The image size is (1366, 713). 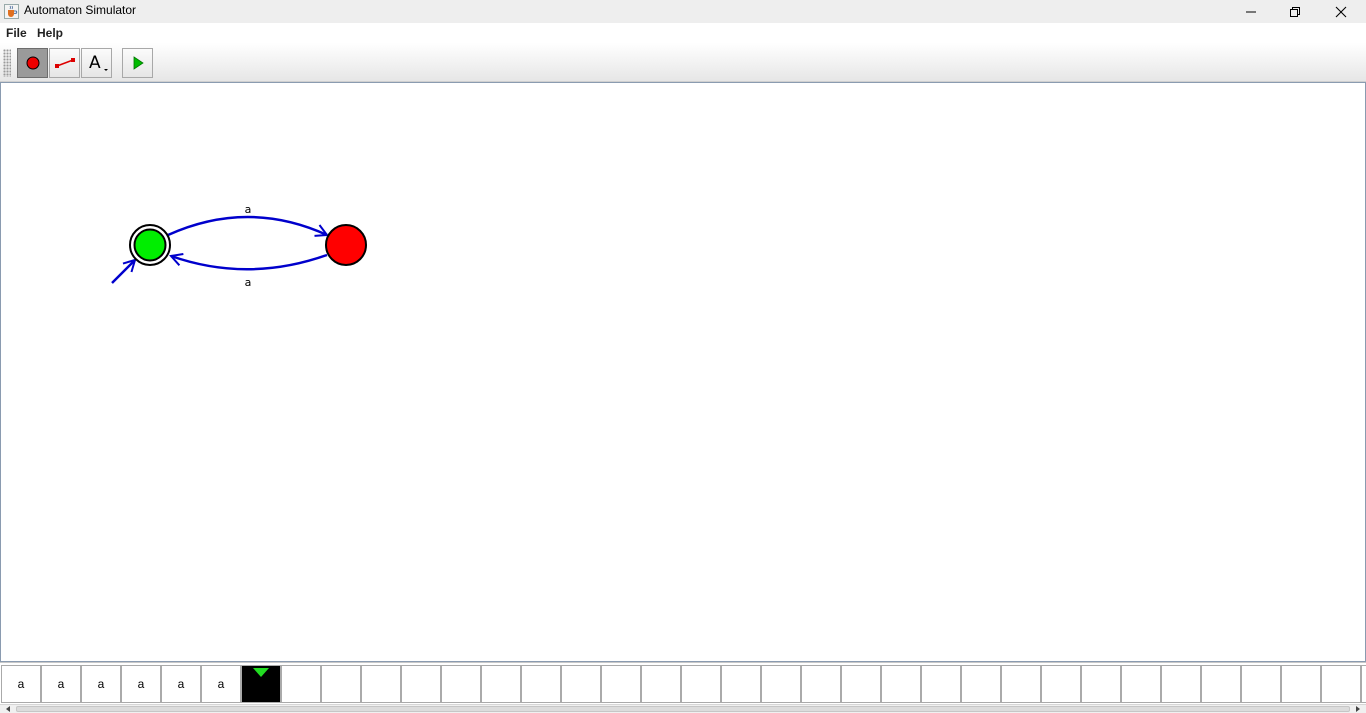 What do you see at coordinates (249, 263) in the screenshot?
I see `transition-q1-q0` at bounding box center [249, 263].